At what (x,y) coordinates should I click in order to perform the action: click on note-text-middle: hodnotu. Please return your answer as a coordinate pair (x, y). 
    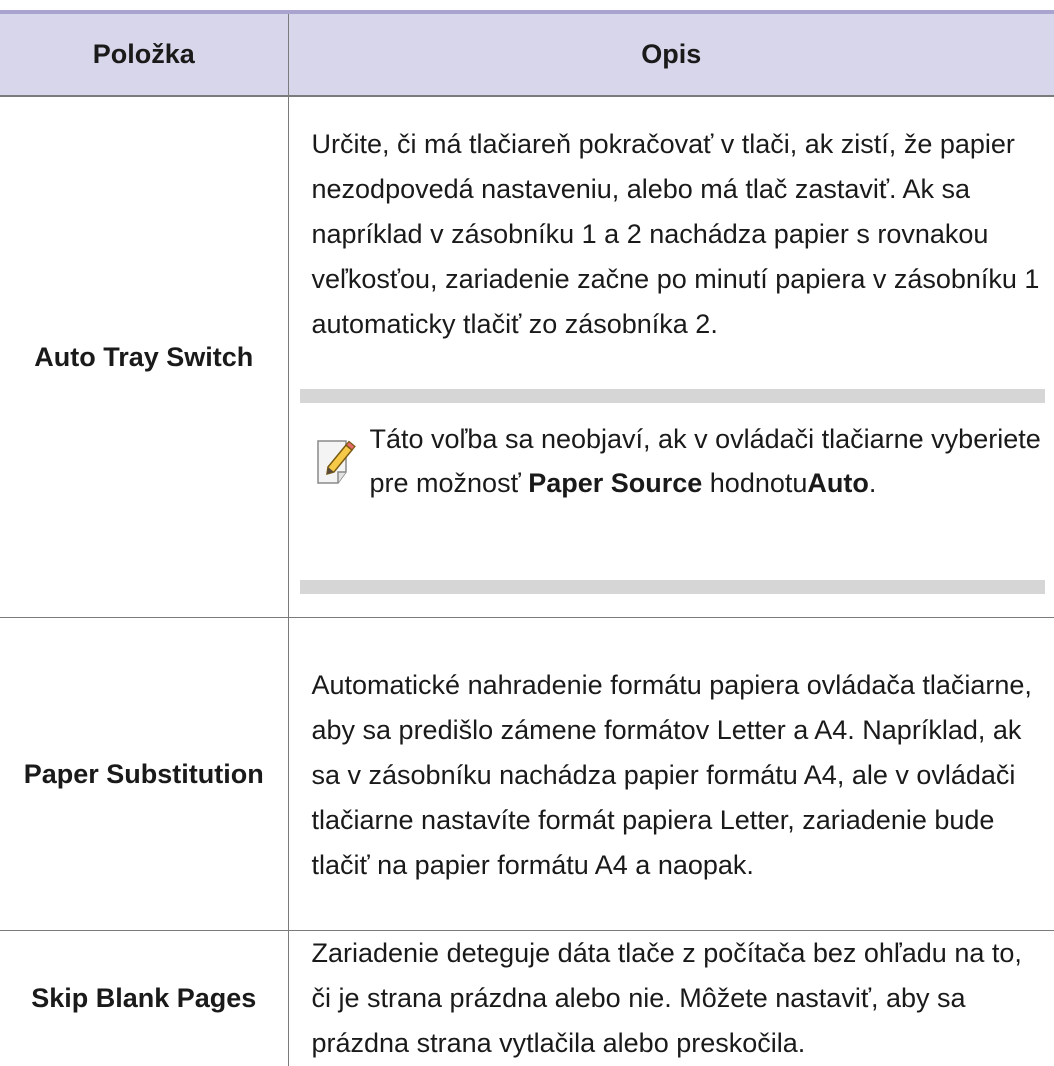
    Looking at the image, I should click on (754, 483).